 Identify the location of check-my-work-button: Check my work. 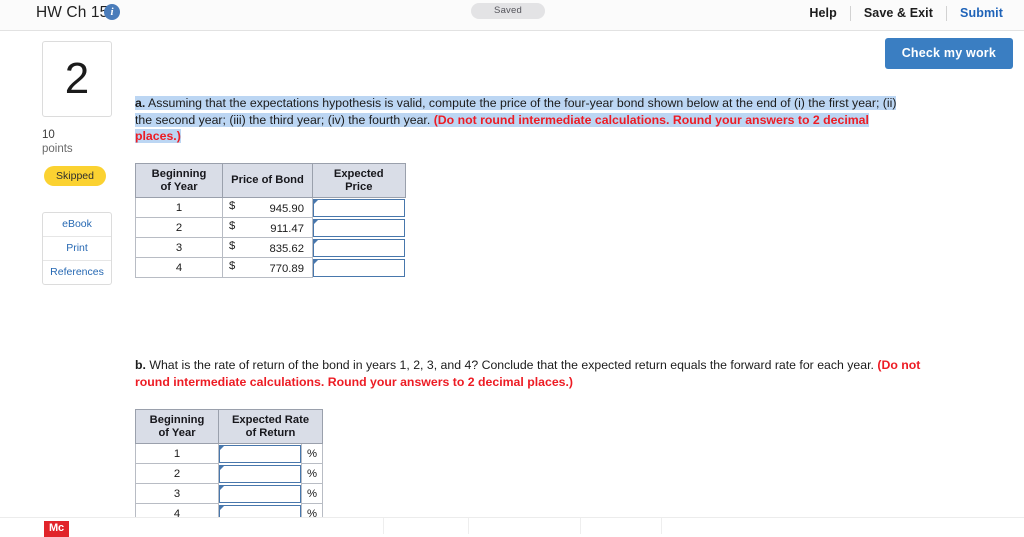
(948, 53).